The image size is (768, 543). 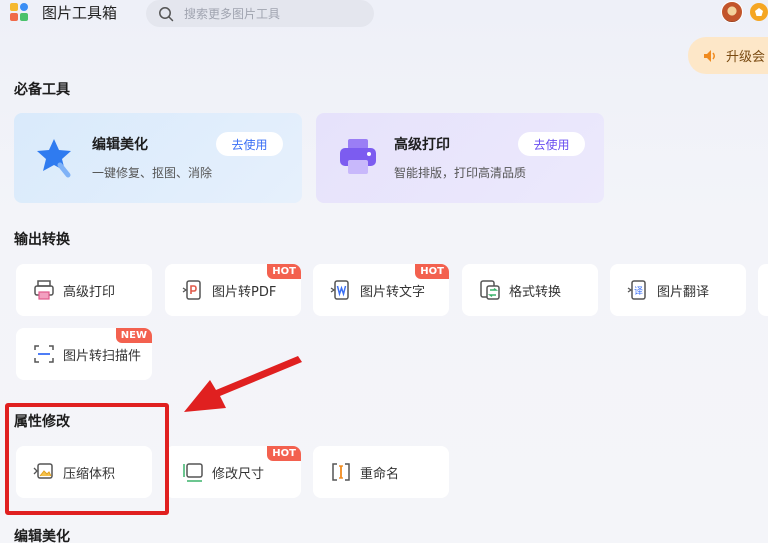 I want to click on magic-wand-icon, so click(x=54, y=158).